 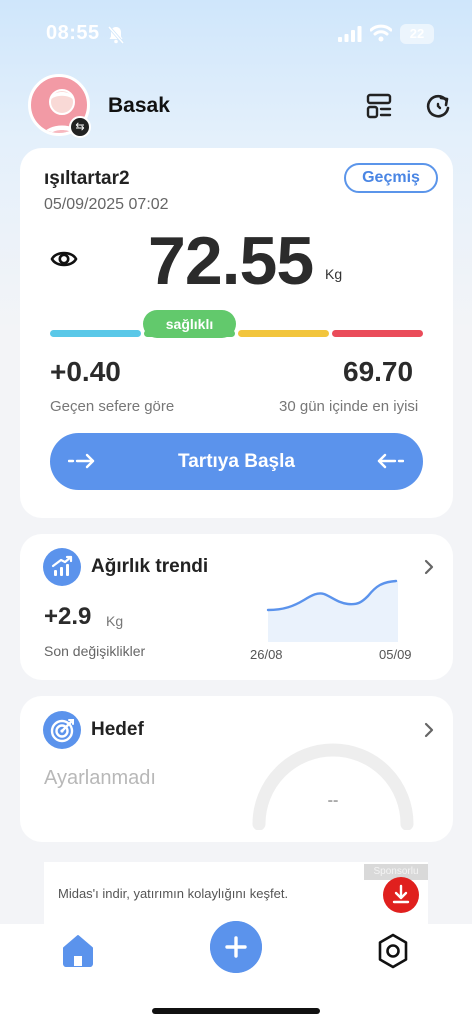 I want to click on best-value: 69.70, so click(x=378, y=371).